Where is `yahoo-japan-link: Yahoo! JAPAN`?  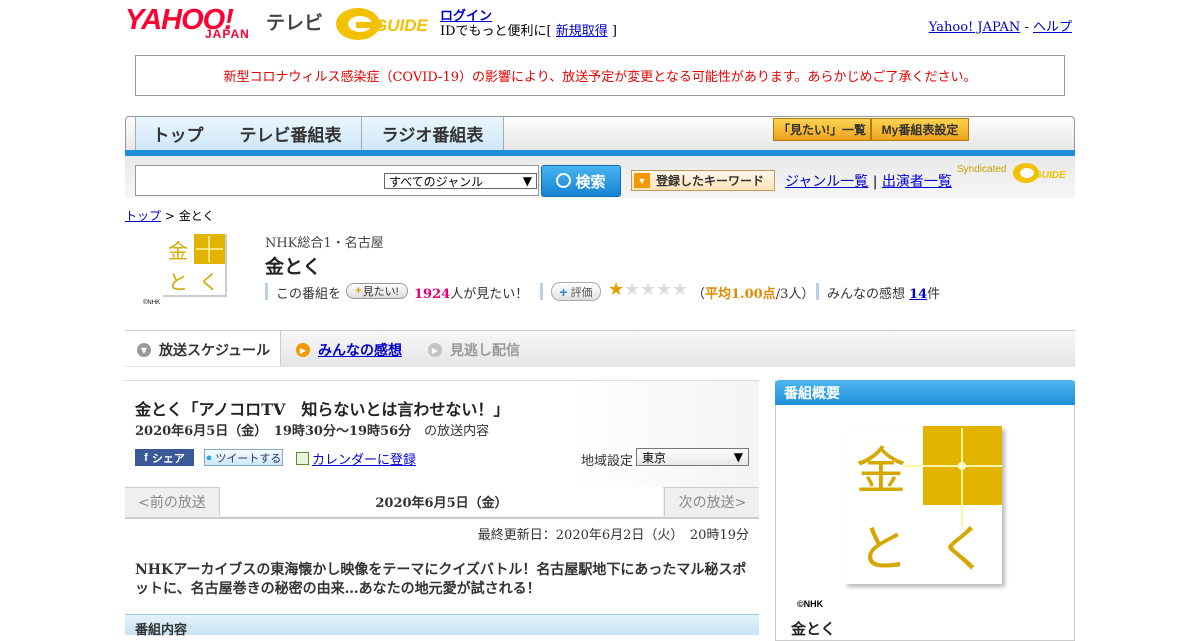
yahoo-japan-link: Yahoo! JAPAN is located at coordinates (975, 27).